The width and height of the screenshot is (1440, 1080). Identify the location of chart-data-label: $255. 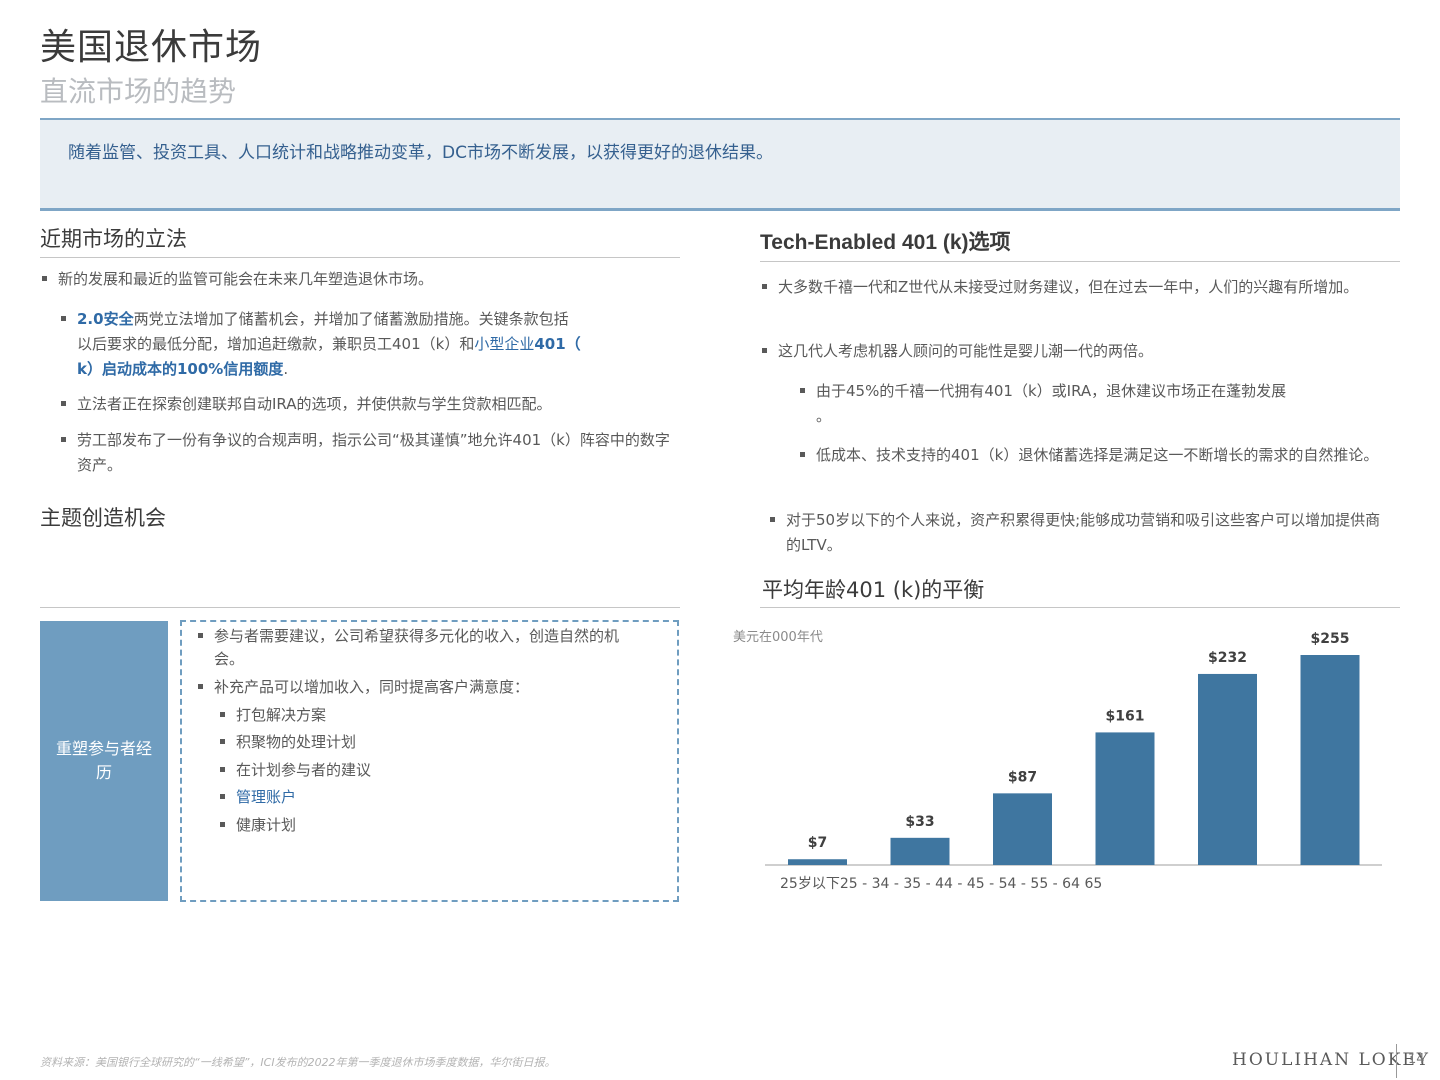
(1330, 639).